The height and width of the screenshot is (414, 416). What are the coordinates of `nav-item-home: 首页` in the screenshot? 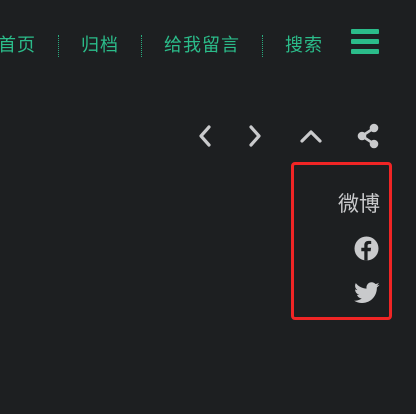 It's located at (18, 46).